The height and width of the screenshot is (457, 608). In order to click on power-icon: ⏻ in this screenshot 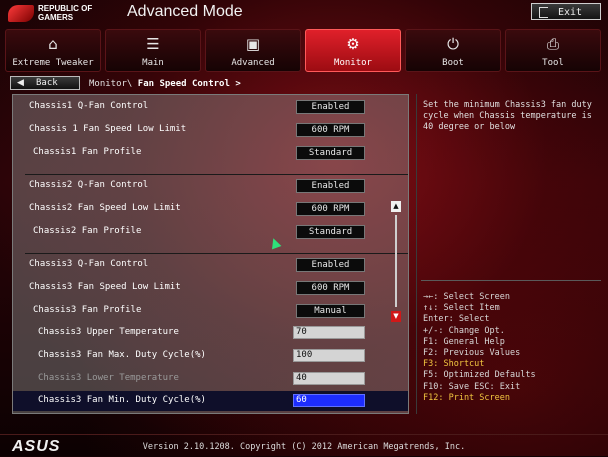, I will do `click(453, 44)`.